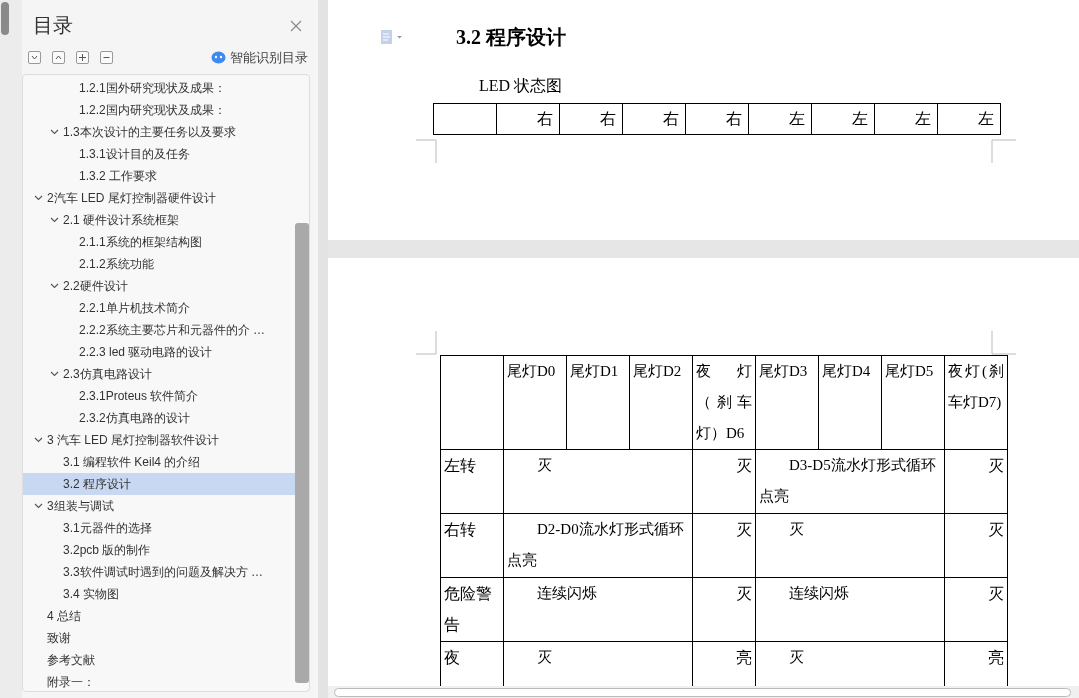 The height and width of the screenshot is (698, 1079). Describe the element at coordinates (724, 402) in the screenshot. I see `table-cell: 夜灯（刹车灯）D6` at that location.